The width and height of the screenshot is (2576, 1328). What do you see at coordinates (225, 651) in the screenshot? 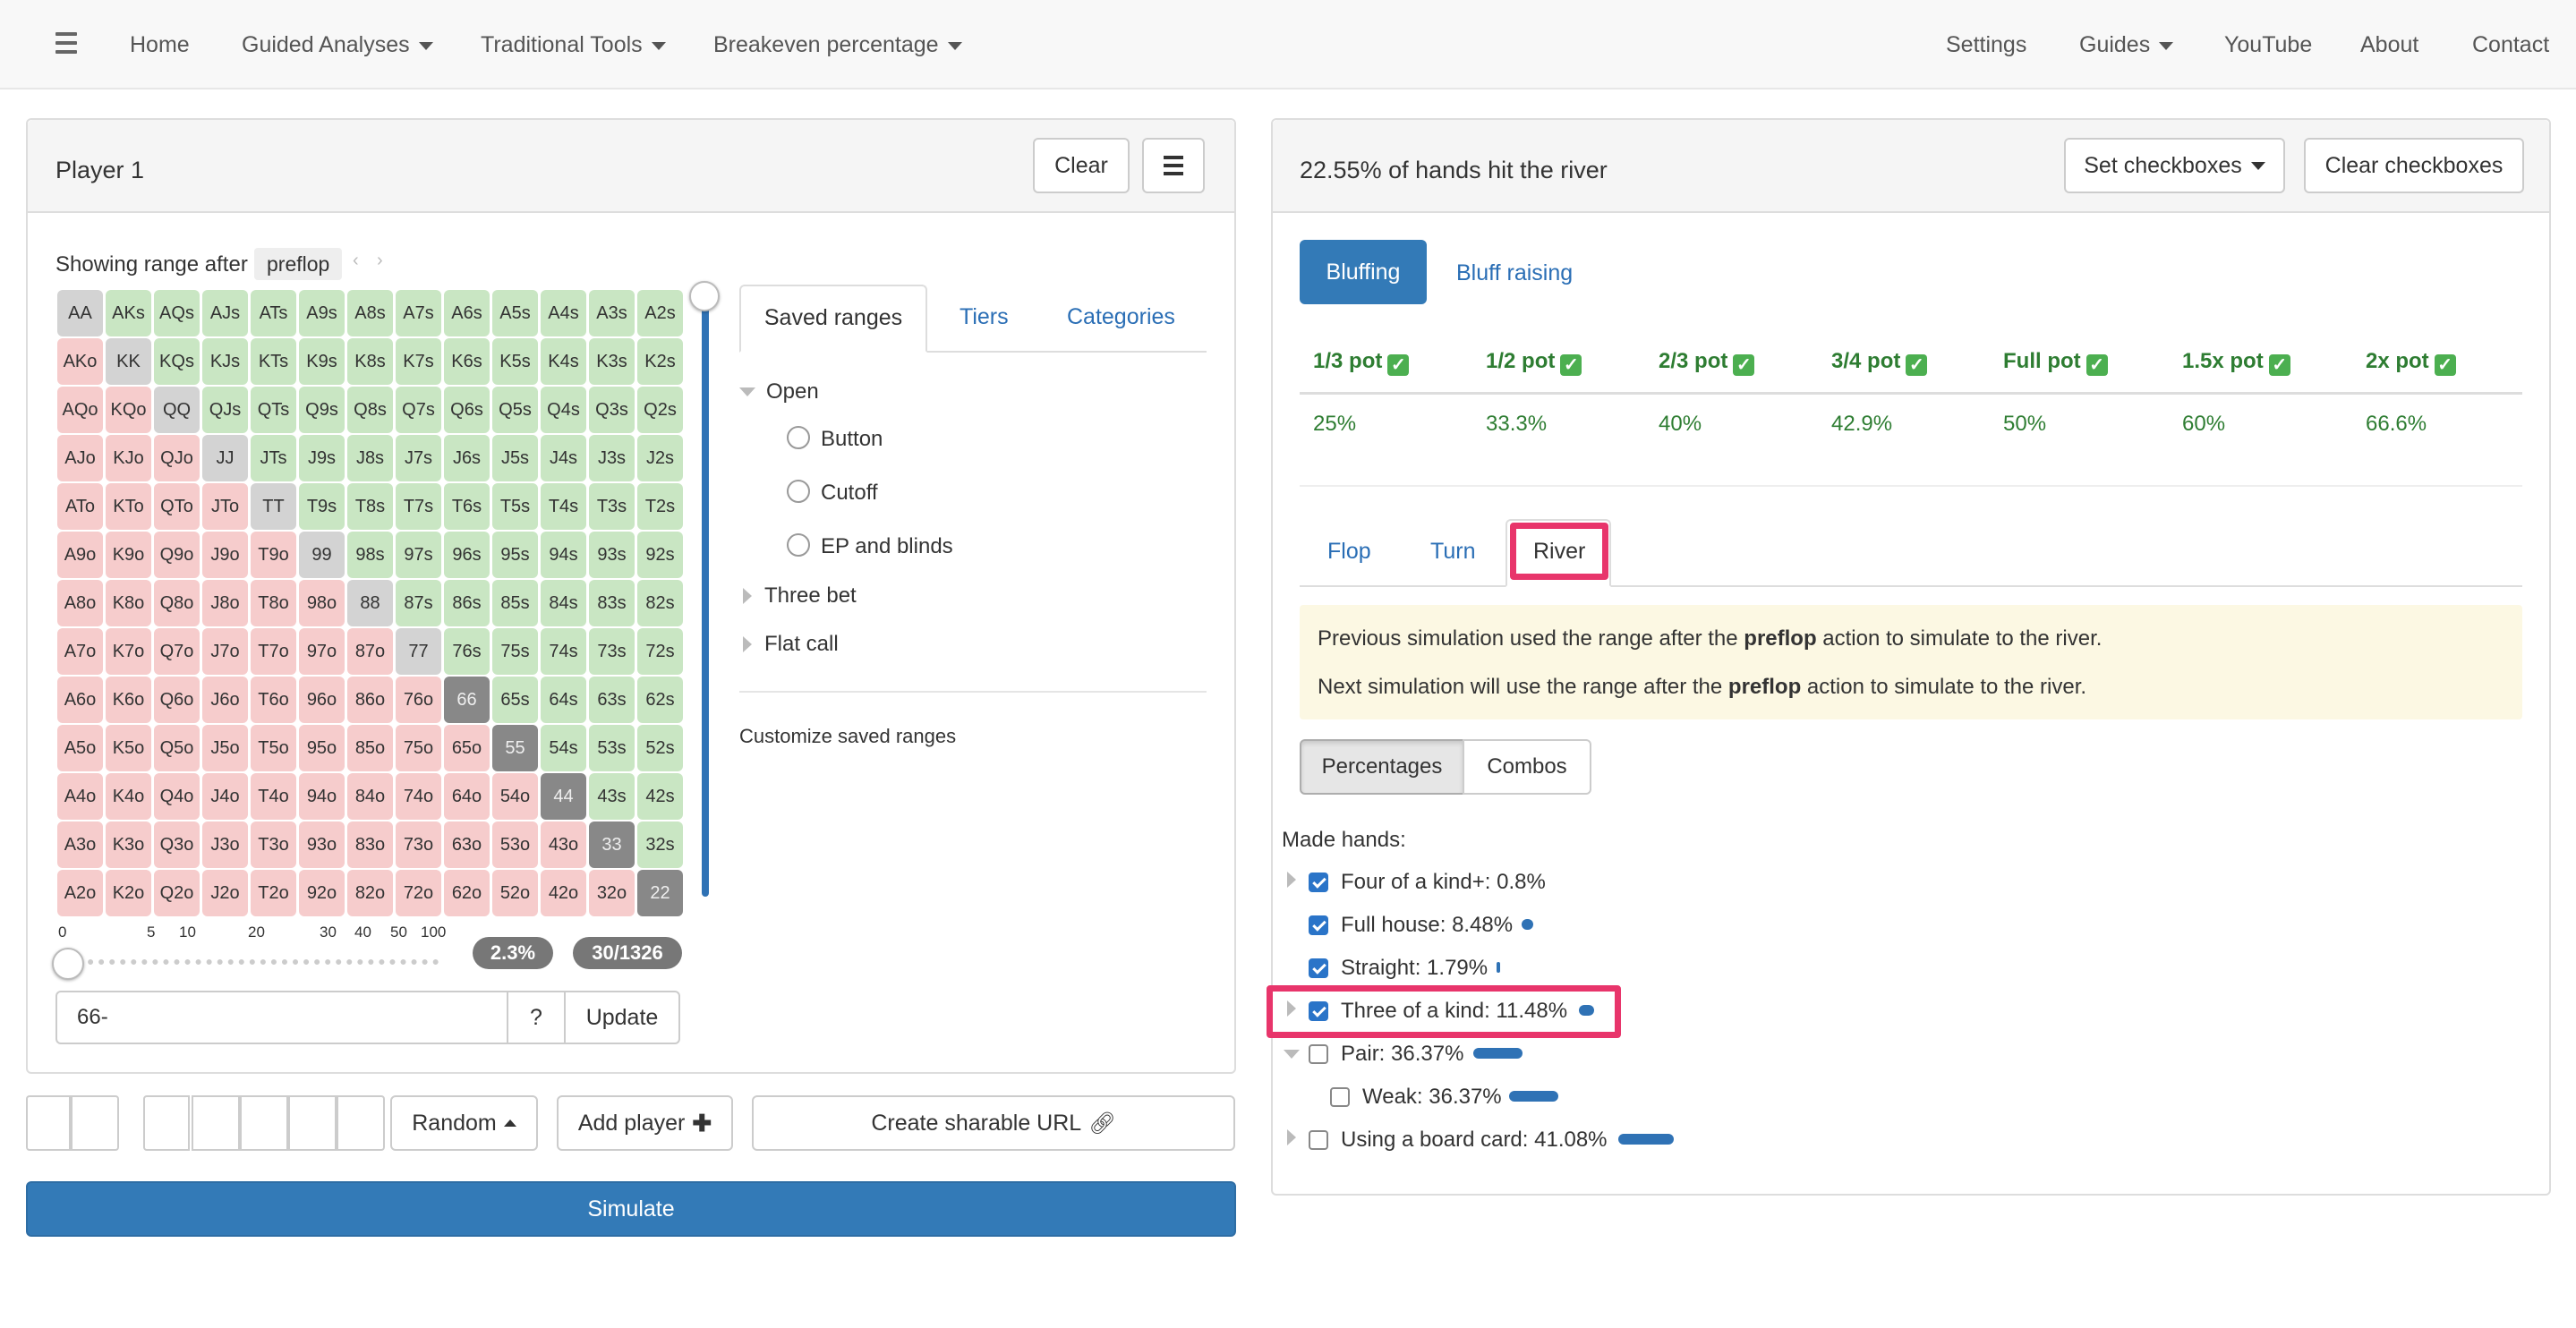
I see `hand-cell: J7o` at bounding box center [225, 651].